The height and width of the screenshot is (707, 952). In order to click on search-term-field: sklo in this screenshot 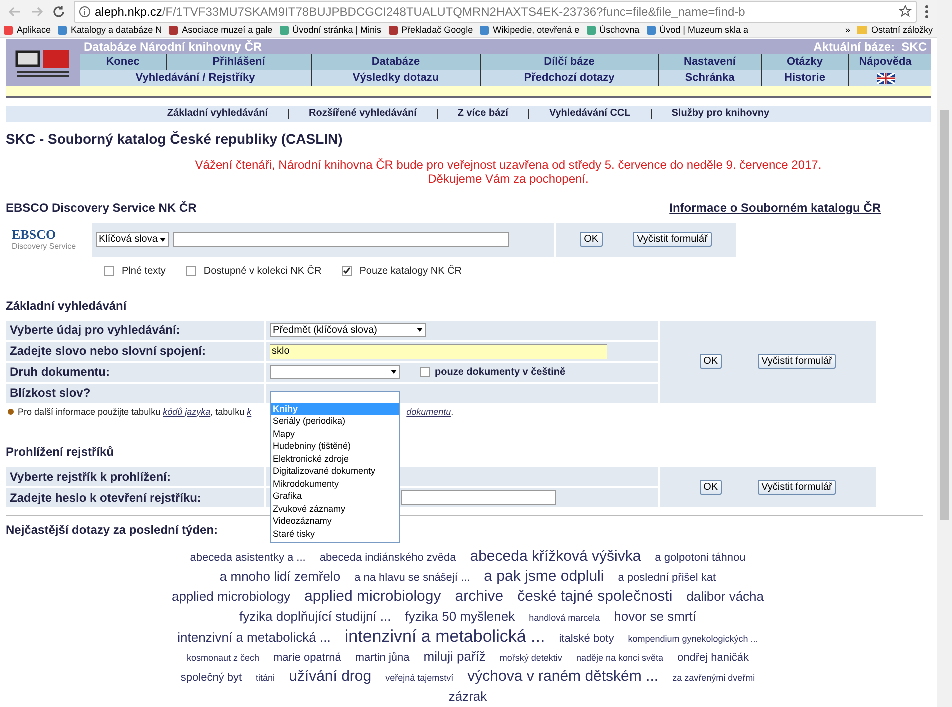, I will do `click(438, 351)`.